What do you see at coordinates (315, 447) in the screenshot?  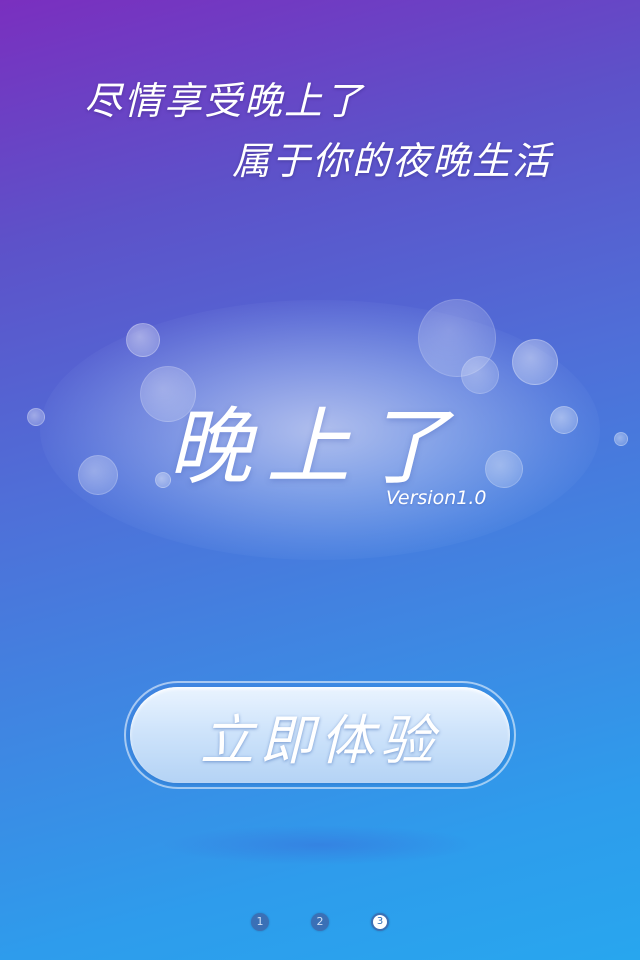 I see `app-logo-title: 晚上了` at bounding box center [315, 447].